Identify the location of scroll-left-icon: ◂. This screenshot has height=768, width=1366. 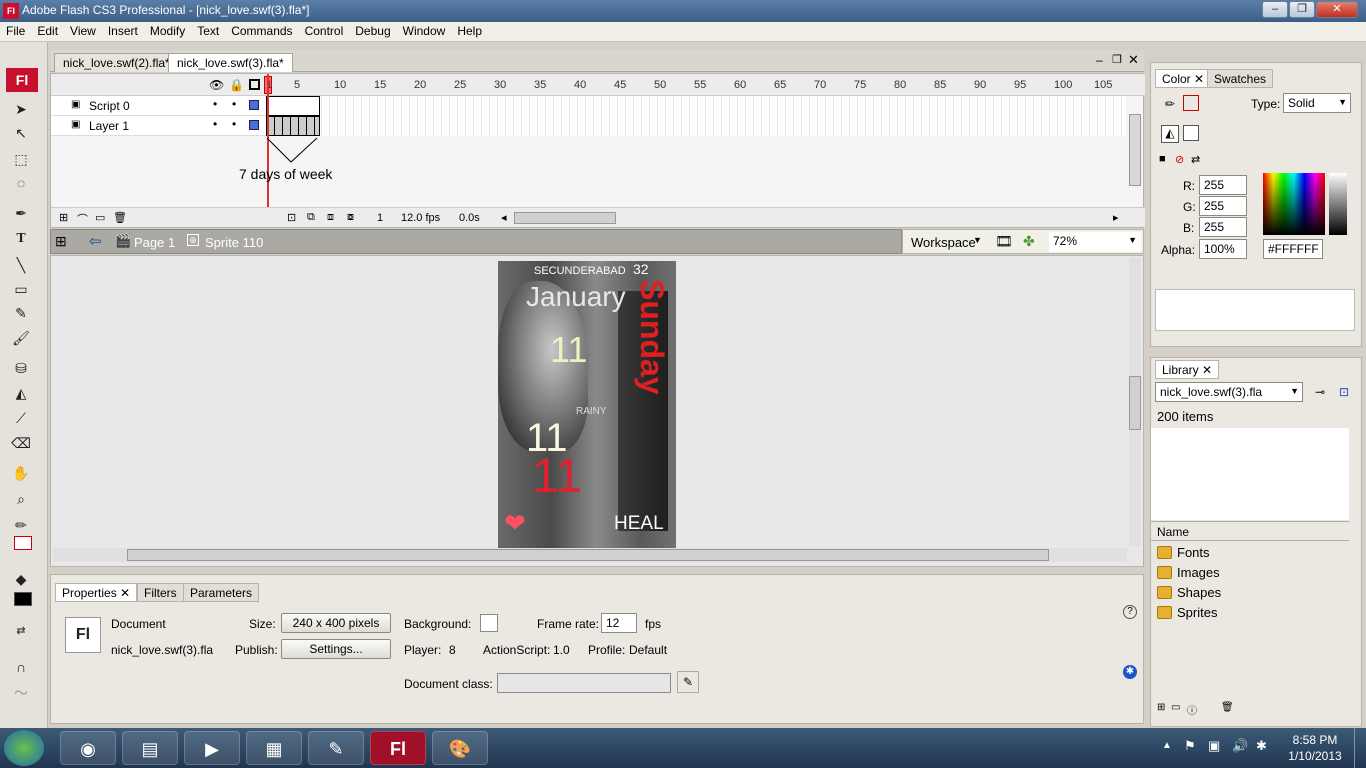
(504, 217).